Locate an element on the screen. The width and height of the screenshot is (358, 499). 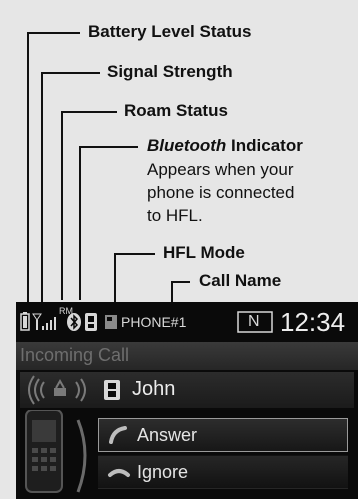
ignore-icon is located at coordinates (119, 473).